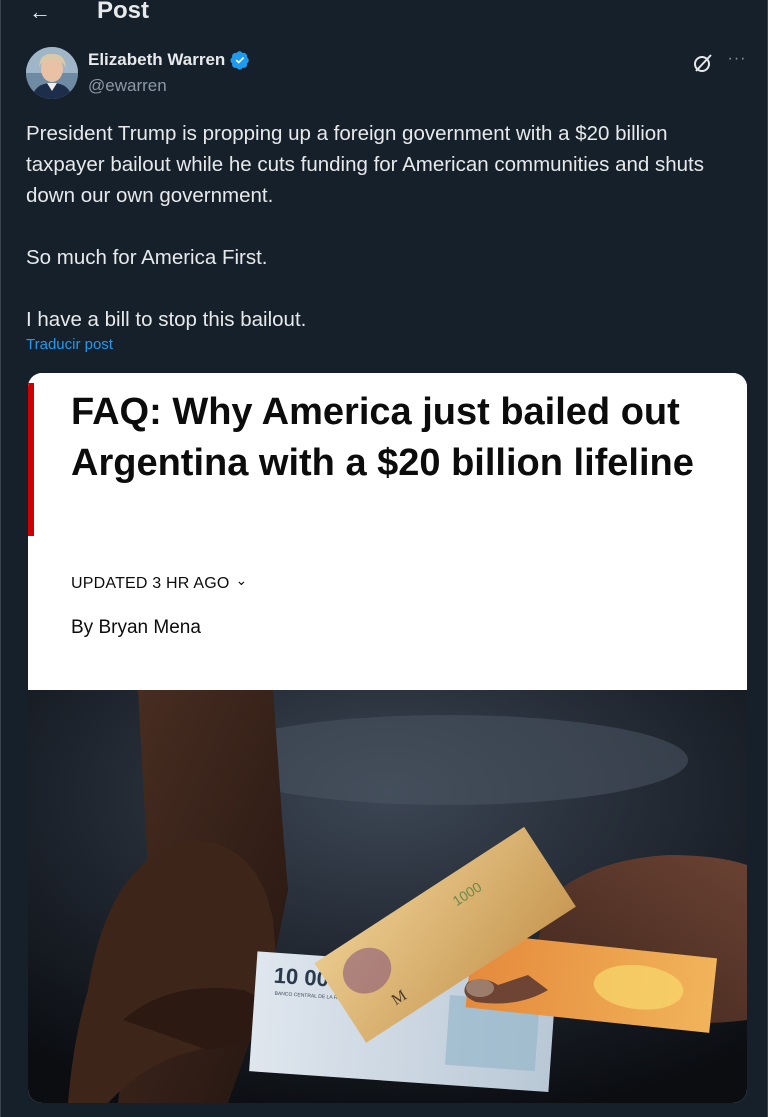 The width and height of the screenshot is (768, 1117). I want to click on article-updated: UPDATED 3 HR AGO ⌄, so click(159, 582).